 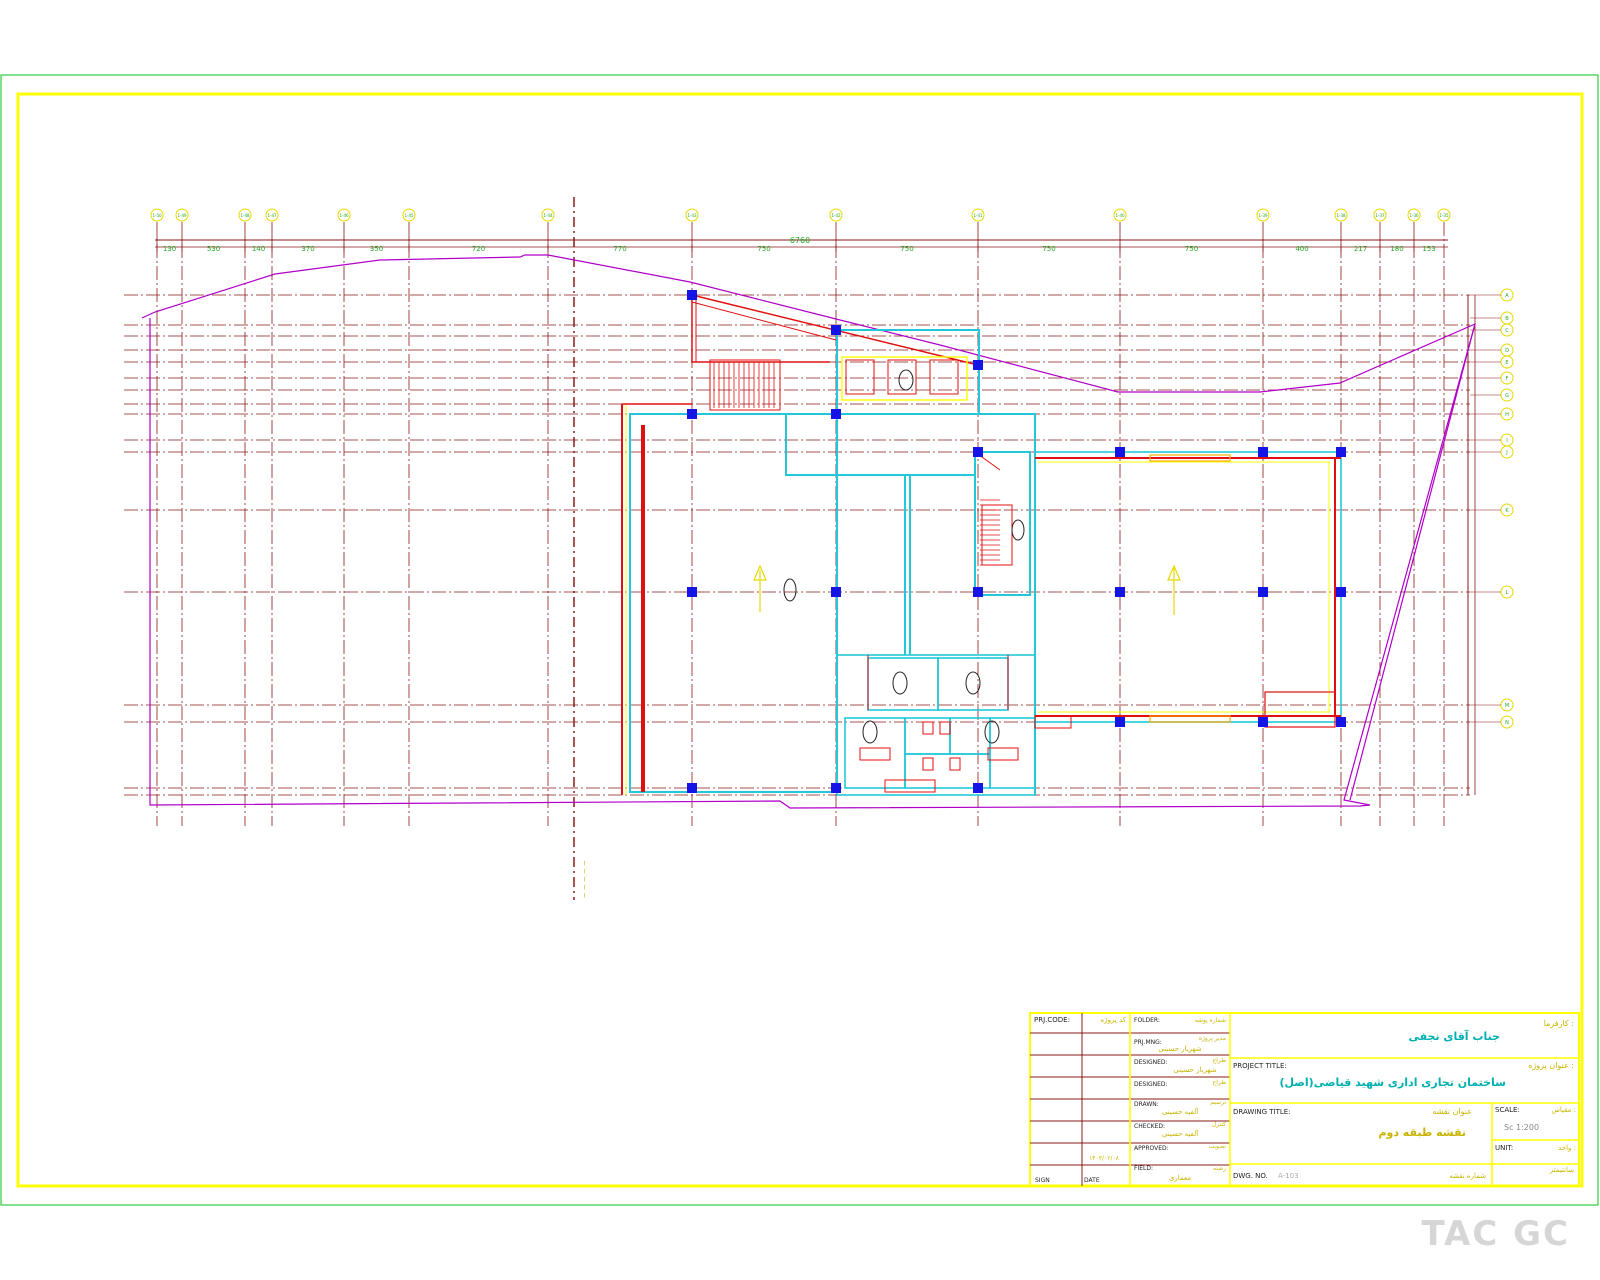 What do you see at coordinates (990, 532) in the screenshot?
I see `stair-treads-mid` at bounding box center [990, 532].